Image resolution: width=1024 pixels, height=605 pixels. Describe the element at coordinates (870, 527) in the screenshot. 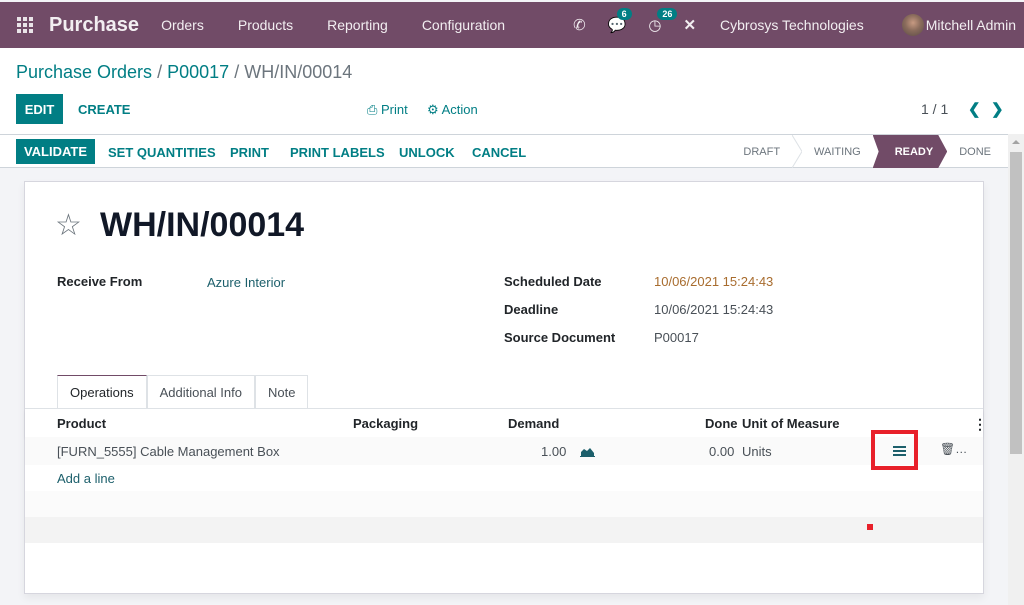

I see `highlight-marker` at that location.